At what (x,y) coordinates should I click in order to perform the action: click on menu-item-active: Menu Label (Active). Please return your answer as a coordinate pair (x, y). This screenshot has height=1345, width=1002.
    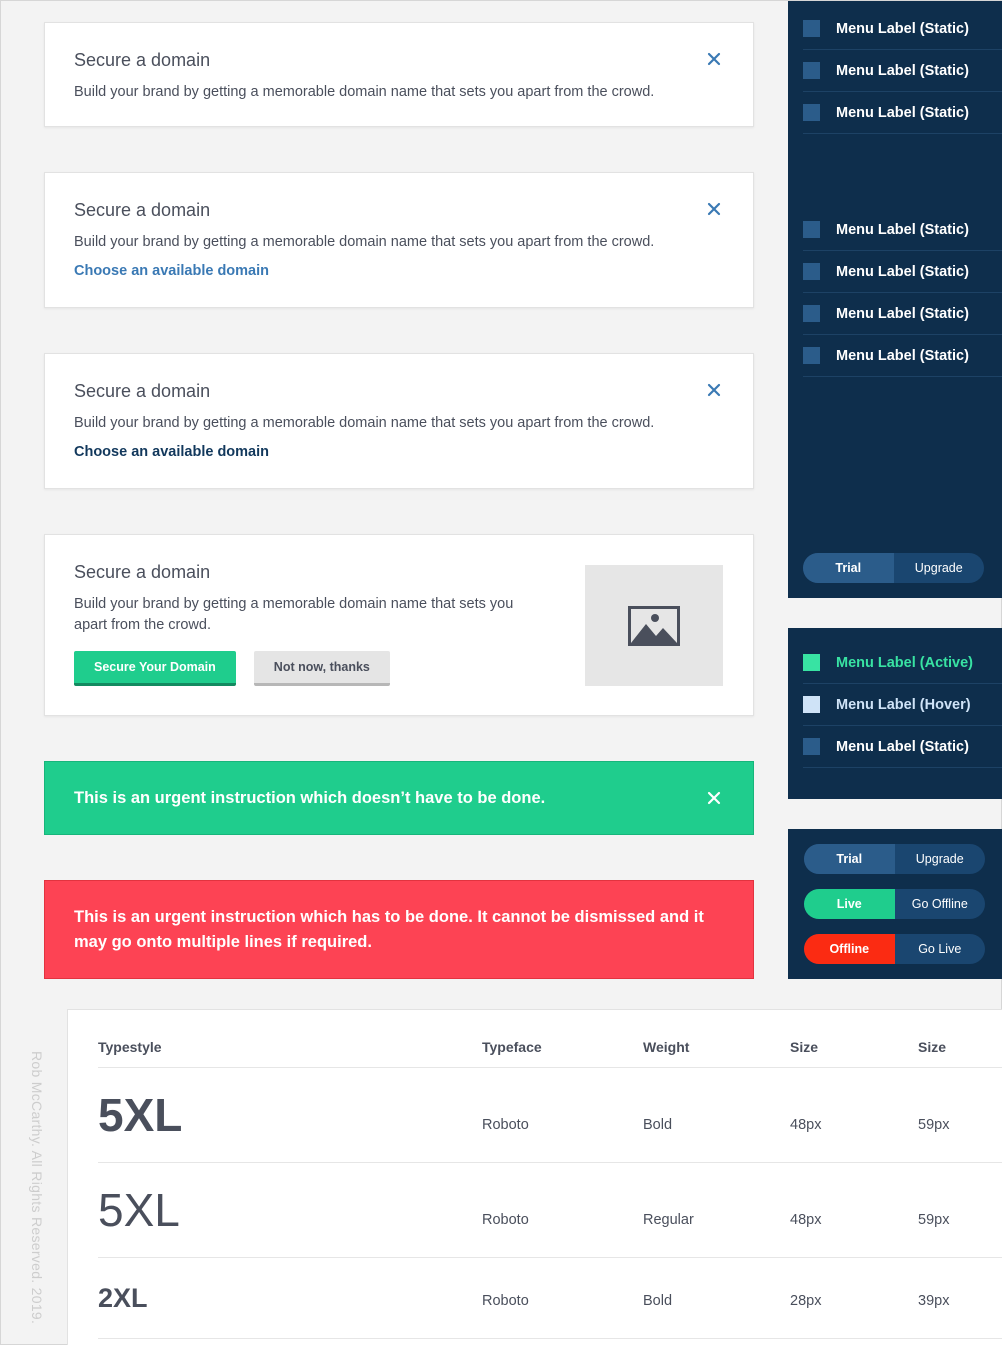
    Looking at the image, I should click on (902, 663).